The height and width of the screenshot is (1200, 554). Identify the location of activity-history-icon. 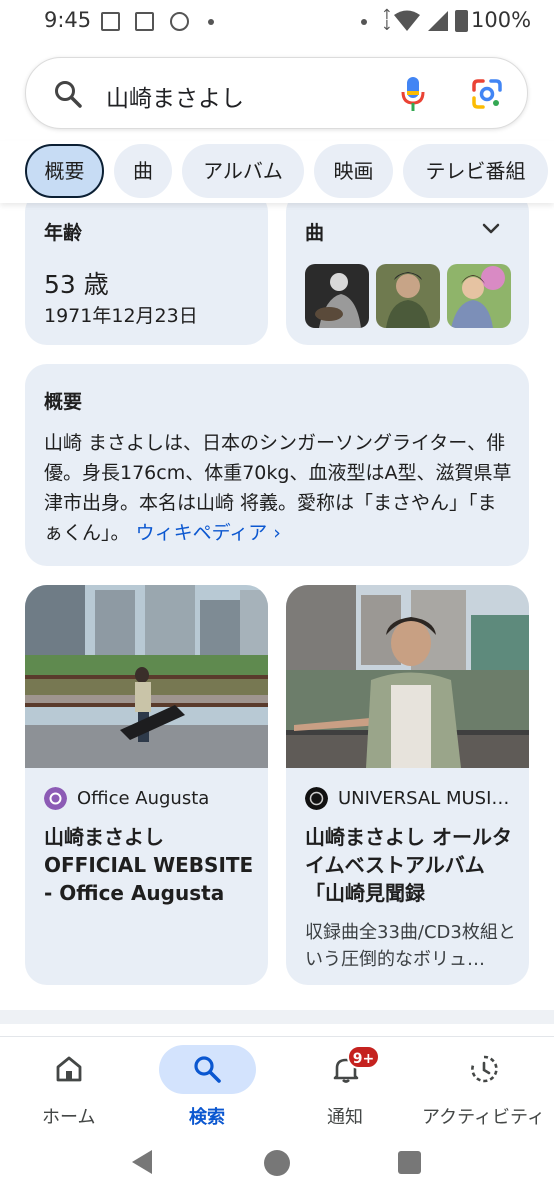
(484, 1069).